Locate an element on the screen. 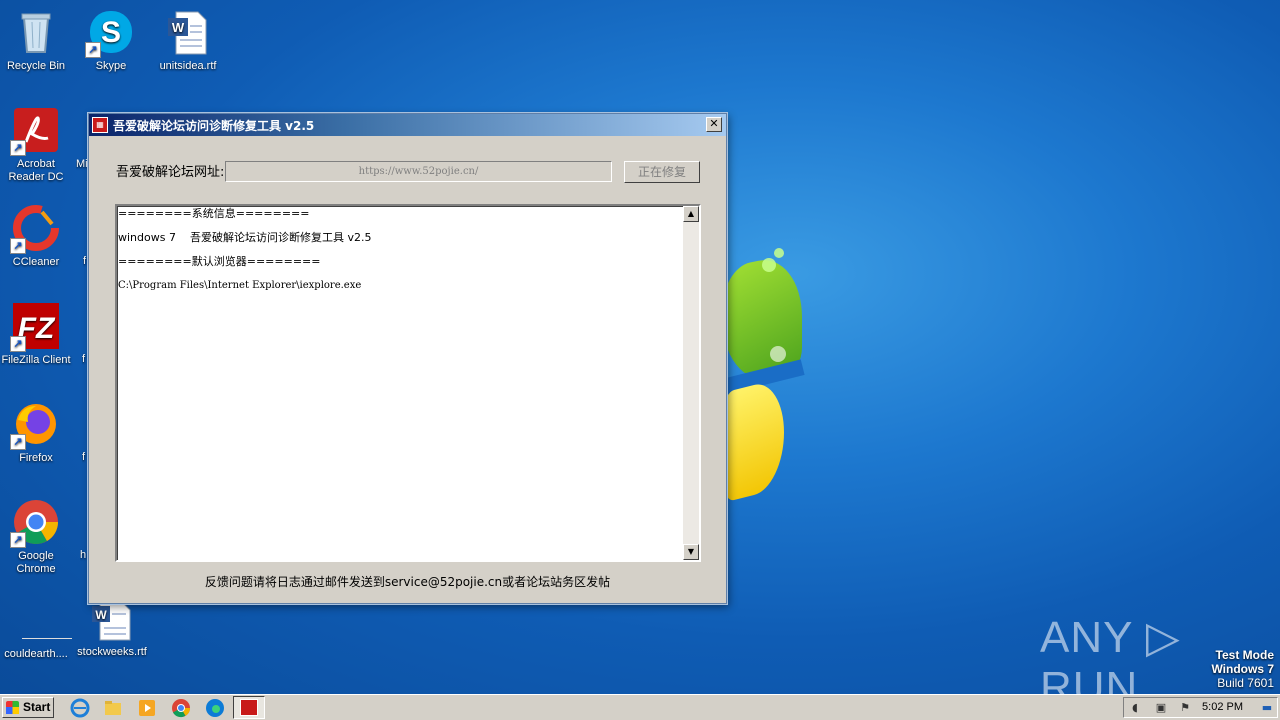  app-logo-icon: ▦ is located at coordinates (100, 125).